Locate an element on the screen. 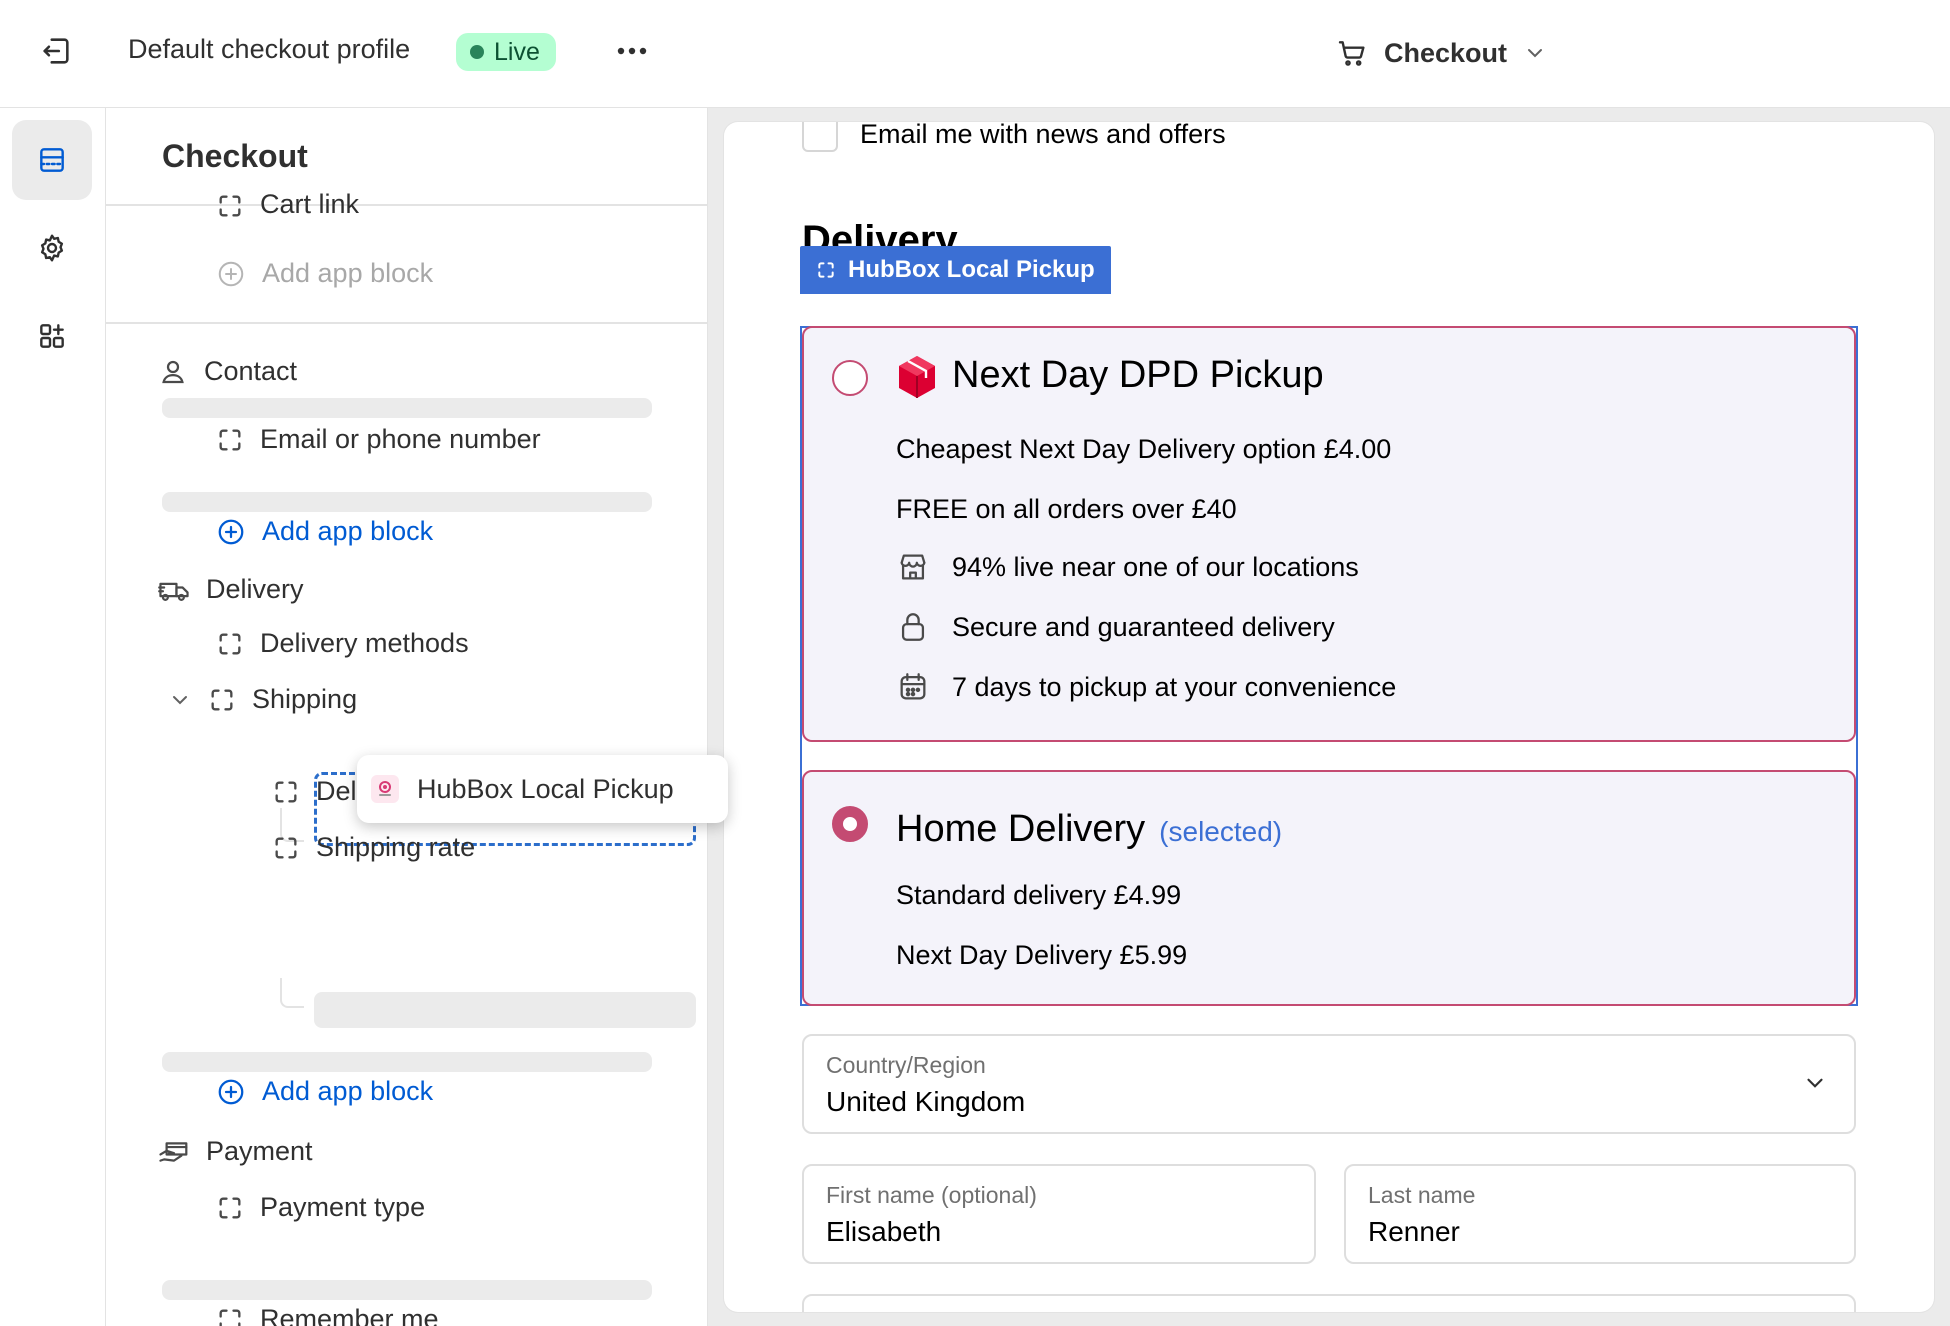 Image resolution: width=1950 pixels, height=1326 pixels. section-label: Delivery is located at coordinates (255, 589).